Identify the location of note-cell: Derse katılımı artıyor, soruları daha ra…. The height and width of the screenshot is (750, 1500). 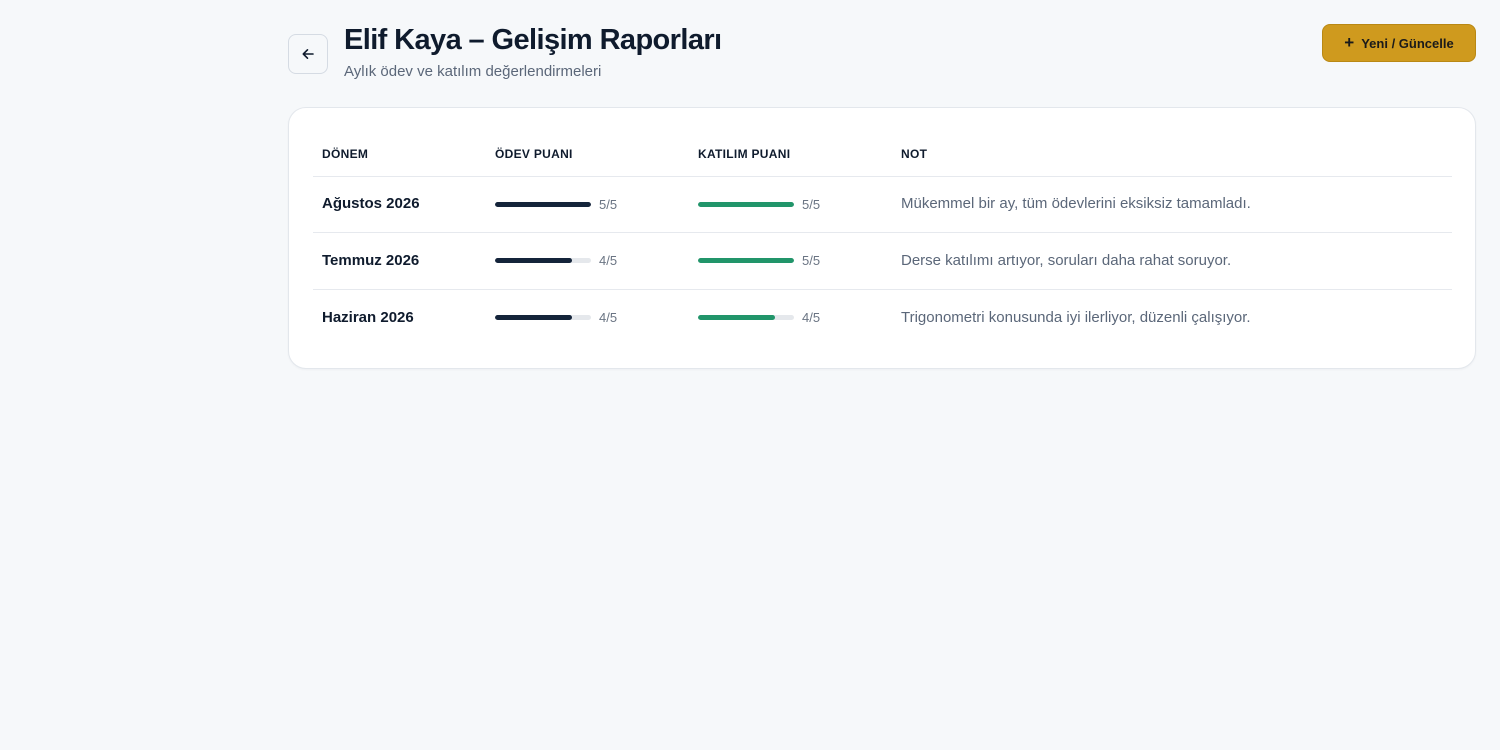
(1172, 261).